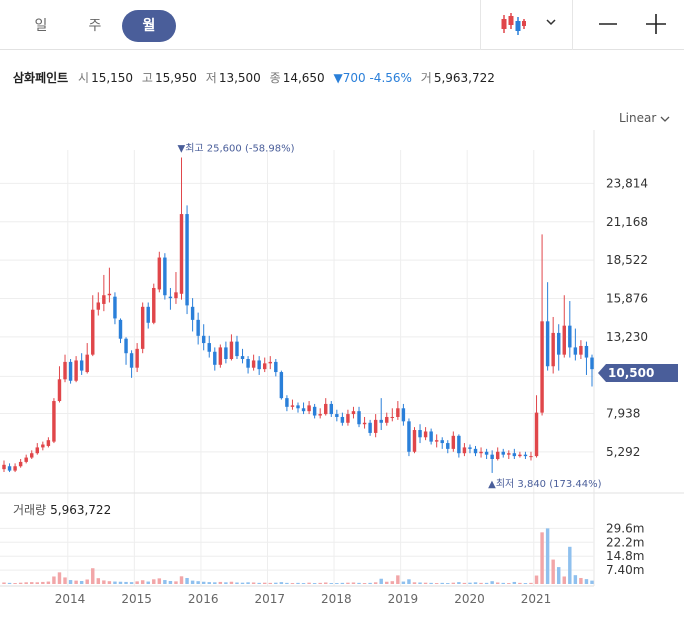 This screenshot has width=684, height=632. Describe the element at coordinates (70, 599) in the screenshot. I see `year-tick-label: 2014` at that location.